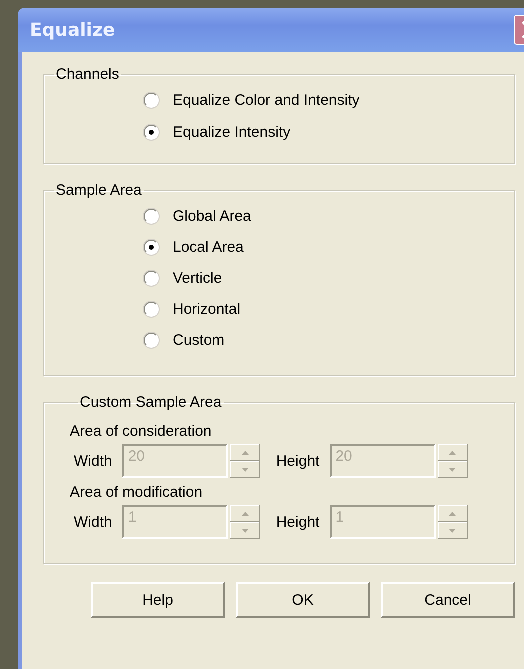  What do you see at coordinates (99, 190) in the screenshot?
I see `group-title: Sample Area` at bounding box center [99, 190].